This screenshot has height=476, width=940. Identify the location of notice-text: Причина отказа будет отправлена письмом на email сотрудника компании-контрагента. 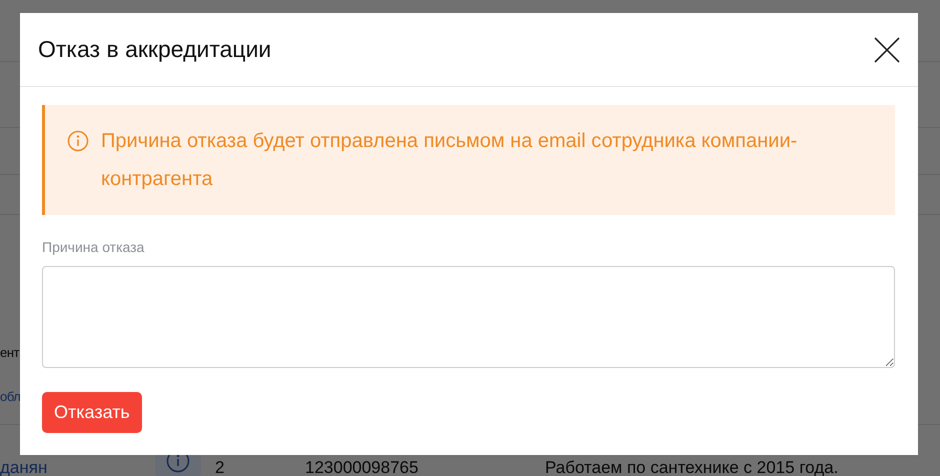
(449, 160).